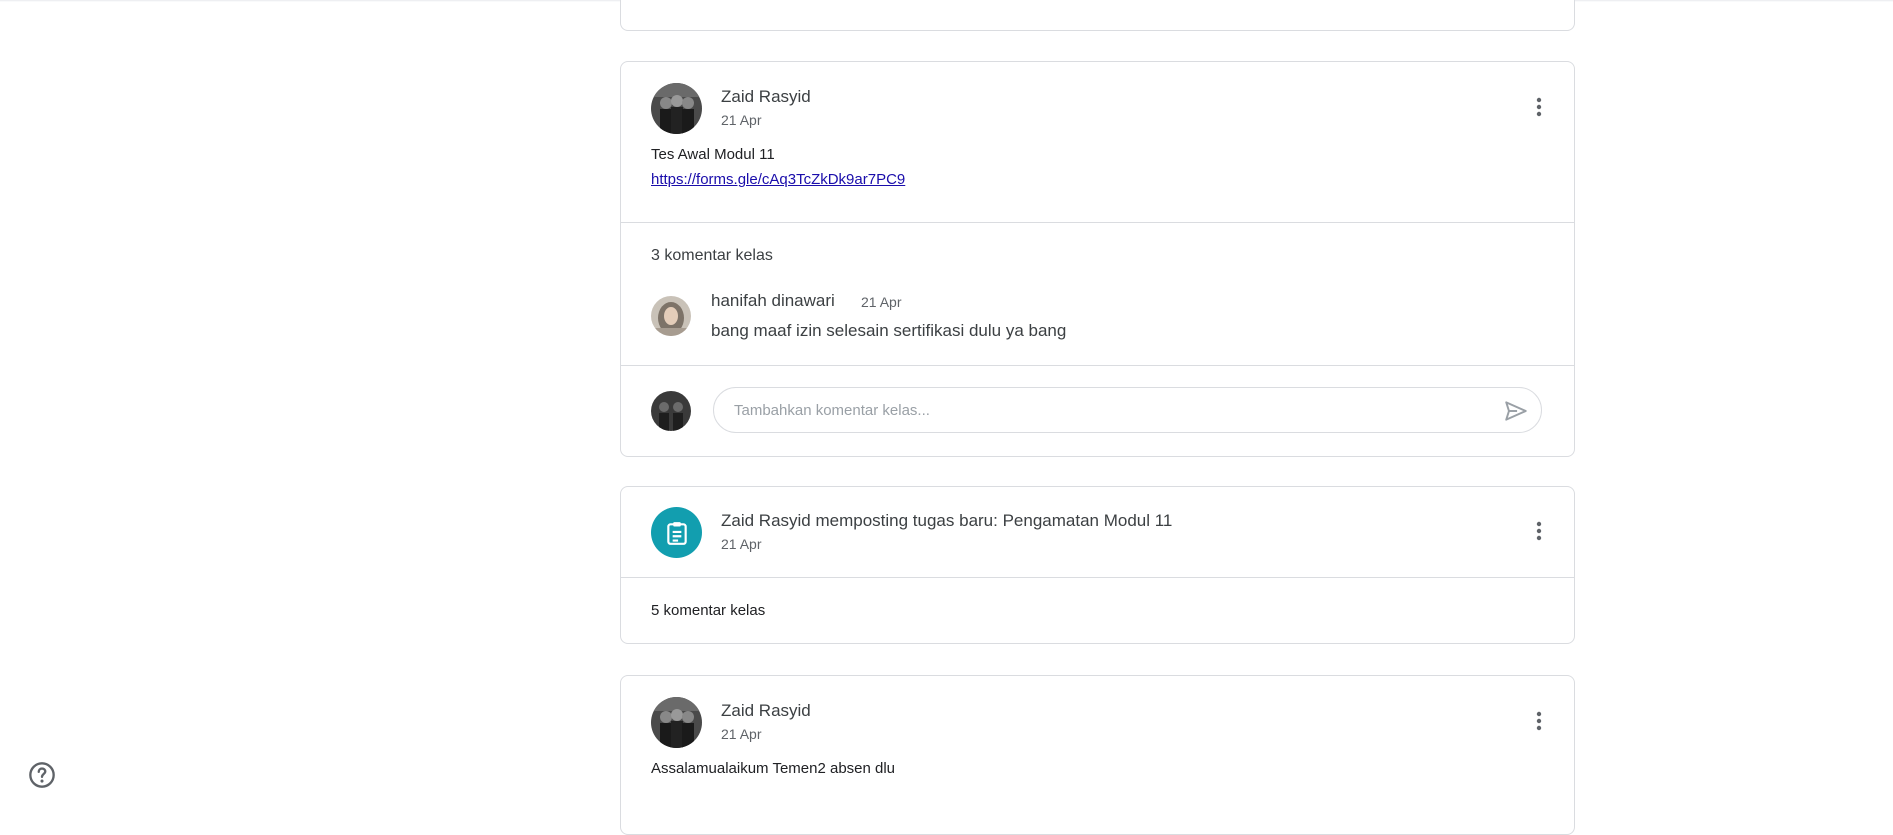 This screenshot has width=1893, height=835. Describe the element at coordinates (713, 154) in the screenshot. I see `post-body: Tes Awal Modul 11` at that location.